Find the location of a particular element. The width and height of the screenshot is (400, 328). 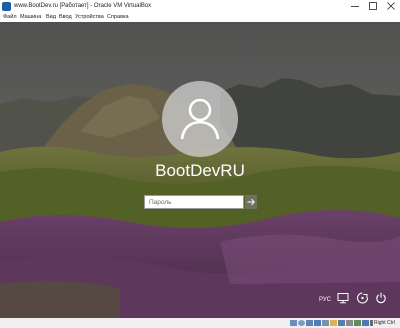

close-button is located at coordinates (391, 6).